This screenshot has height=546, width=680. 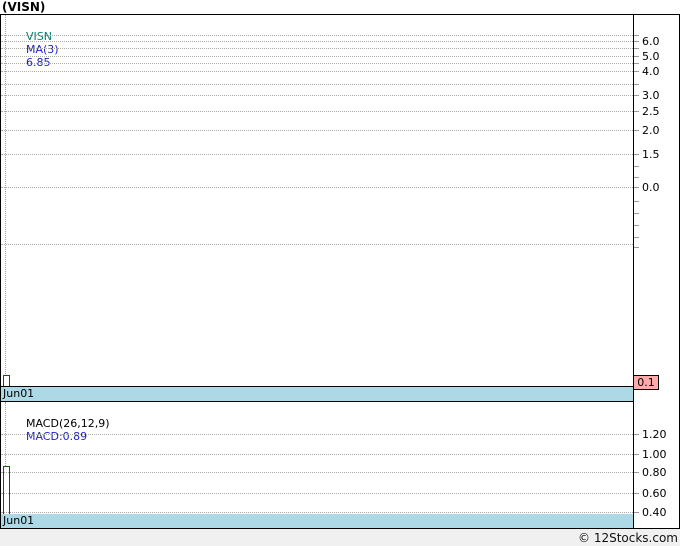 What do you see at coordinates (654, 454) in the screenshot?
I see `axis-tick-label: 1.00` at bounding box center [654, 454].